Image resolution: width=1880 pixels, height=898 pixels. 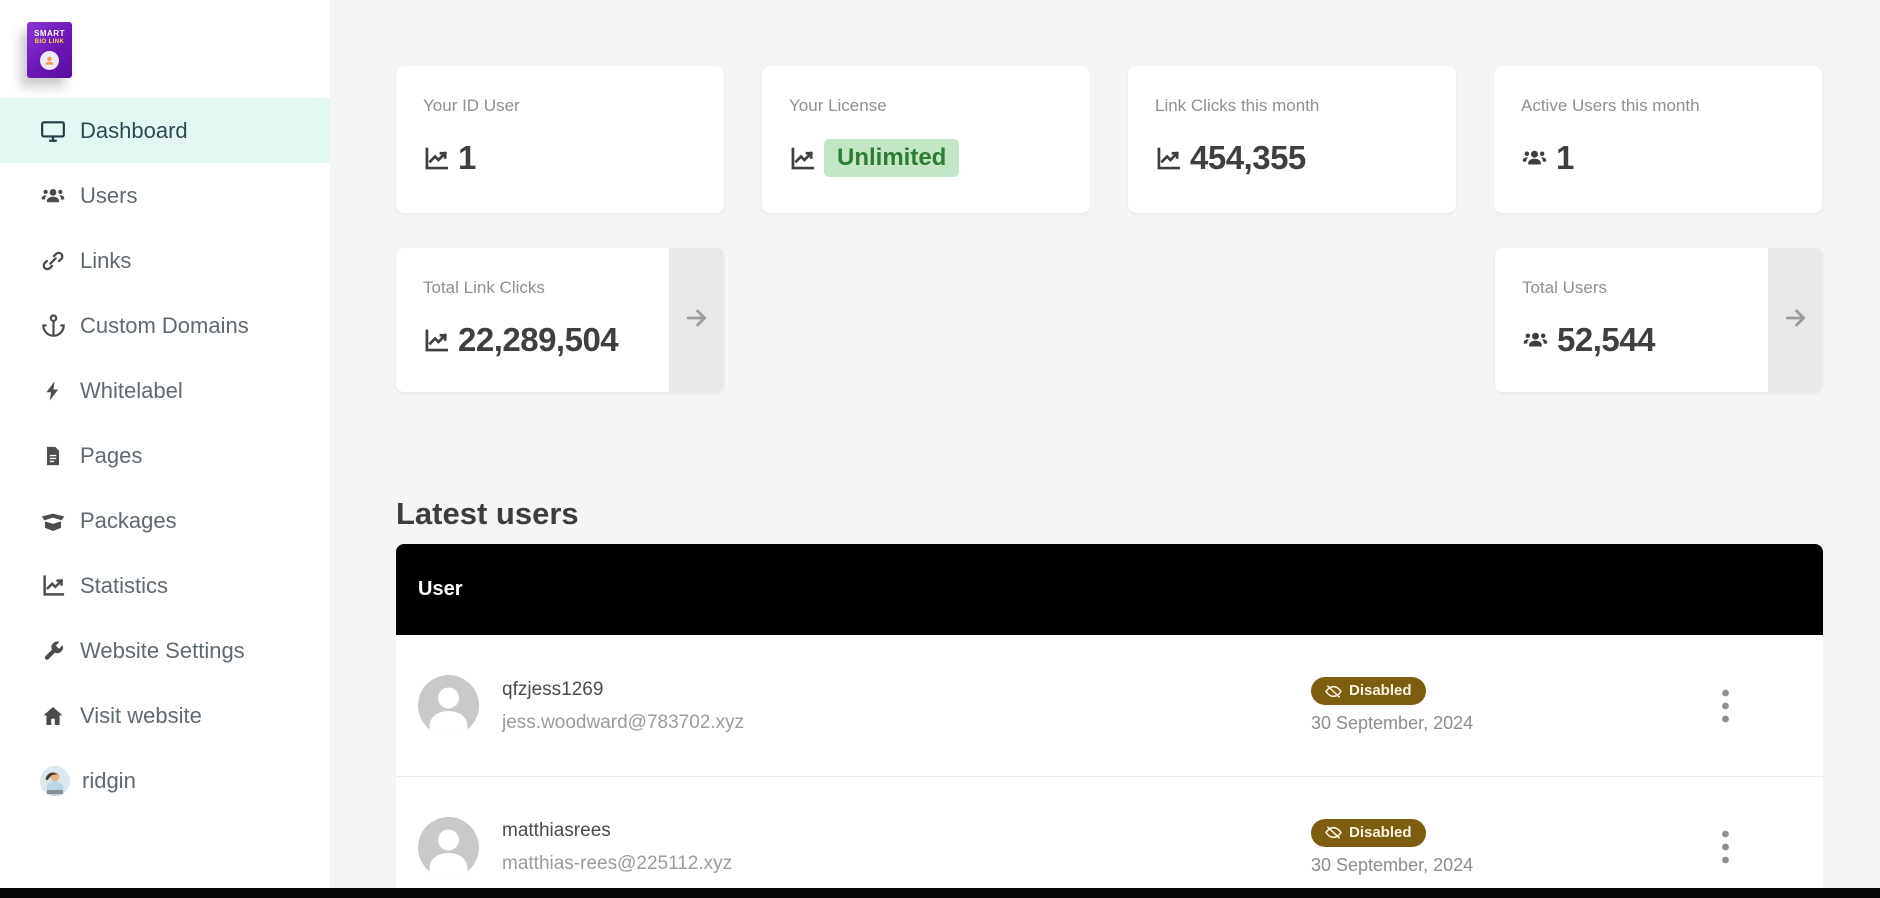 I want to click on sidebar-item-whitelabel: Whitelabel, so click(x=165, y=390).